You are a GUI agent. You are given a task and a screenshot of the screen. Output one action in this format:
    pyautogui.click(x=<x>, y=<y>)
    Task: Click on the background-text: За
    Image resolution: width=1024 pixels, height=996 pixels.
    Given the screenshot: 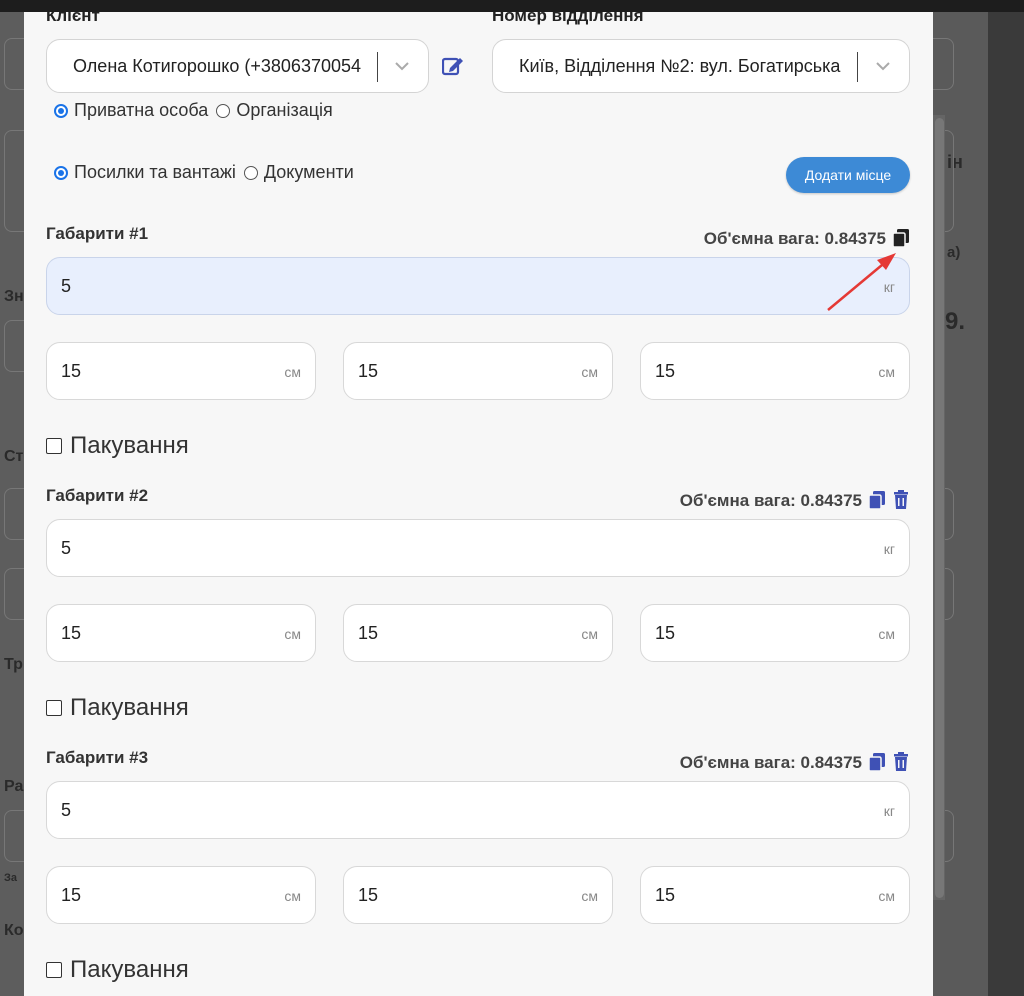 What is the action you would take?
    pyautogui.click(x=11, y=878)
    